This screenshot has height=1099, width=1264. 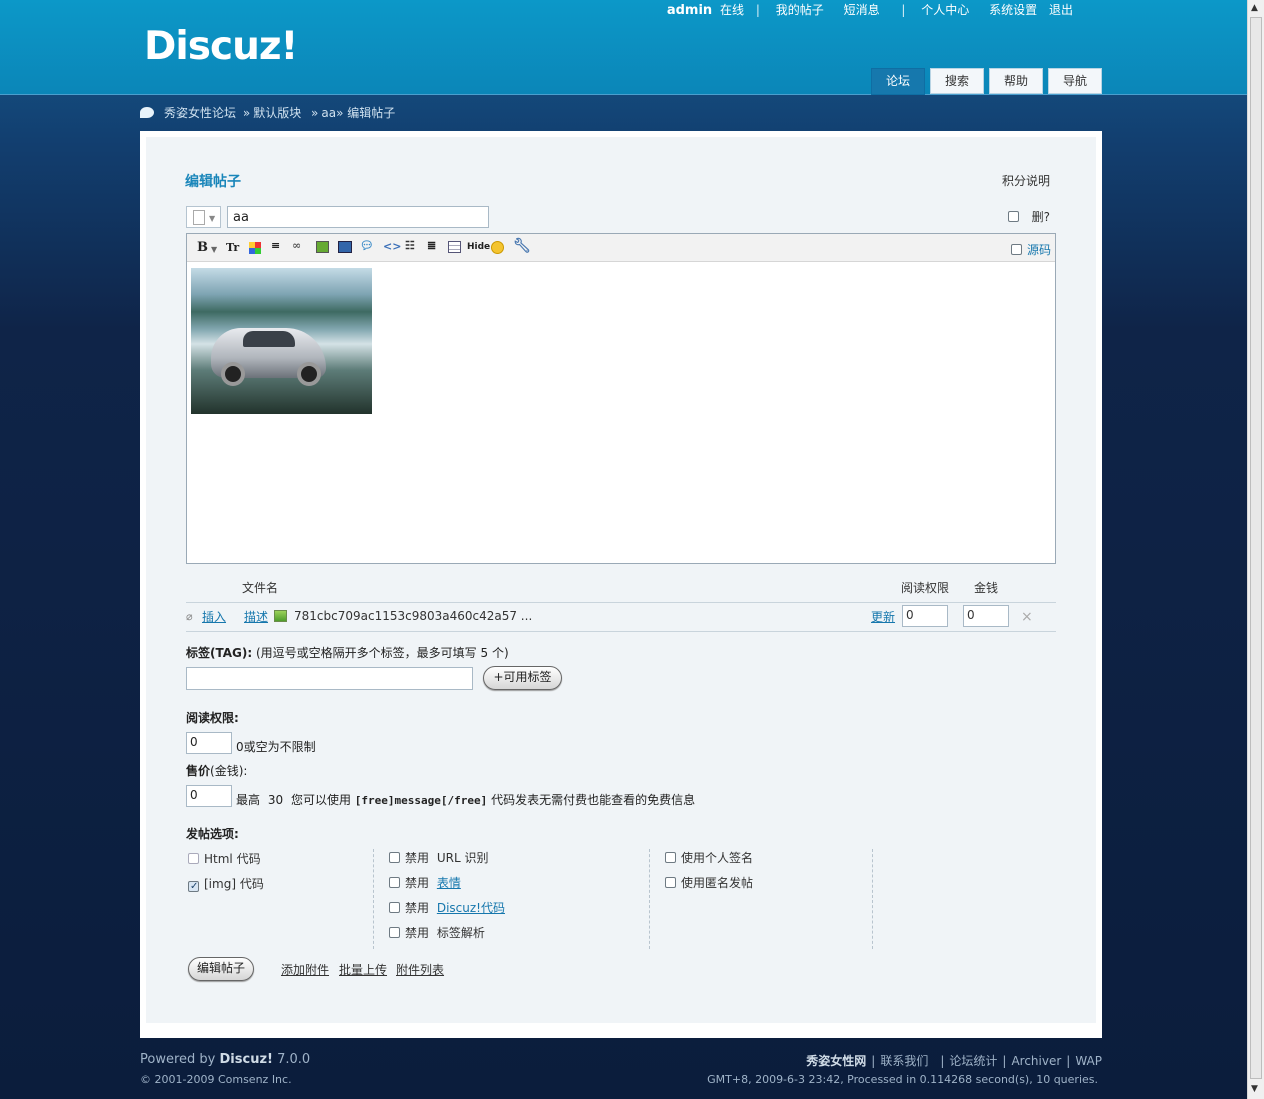 I want to click on img-checkbox, so click(x=193, y=886).